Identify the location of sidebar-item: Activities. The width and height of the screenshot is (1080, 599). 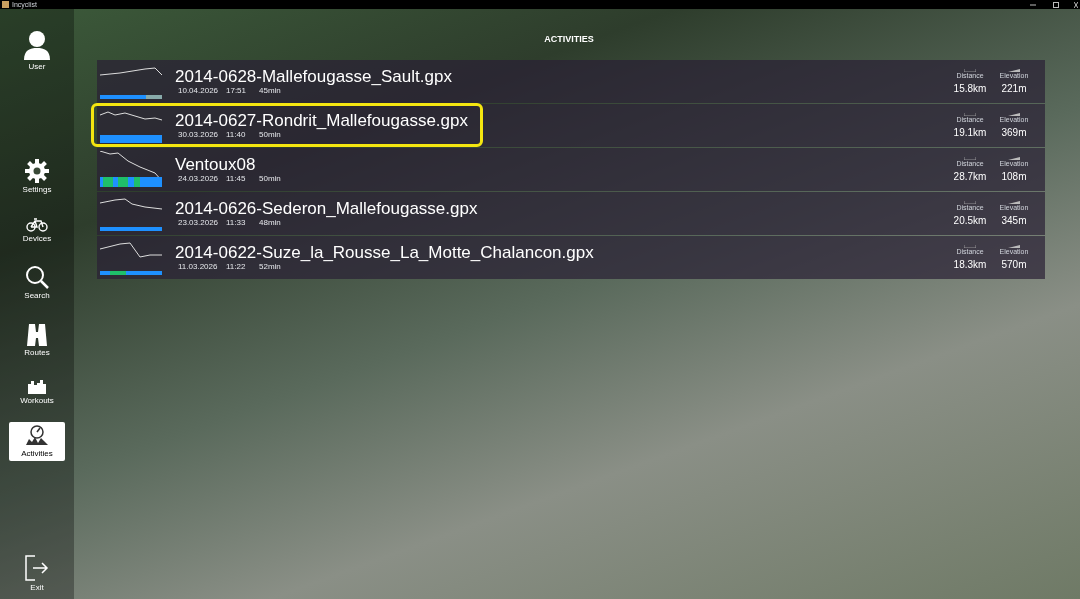
(37, 441).